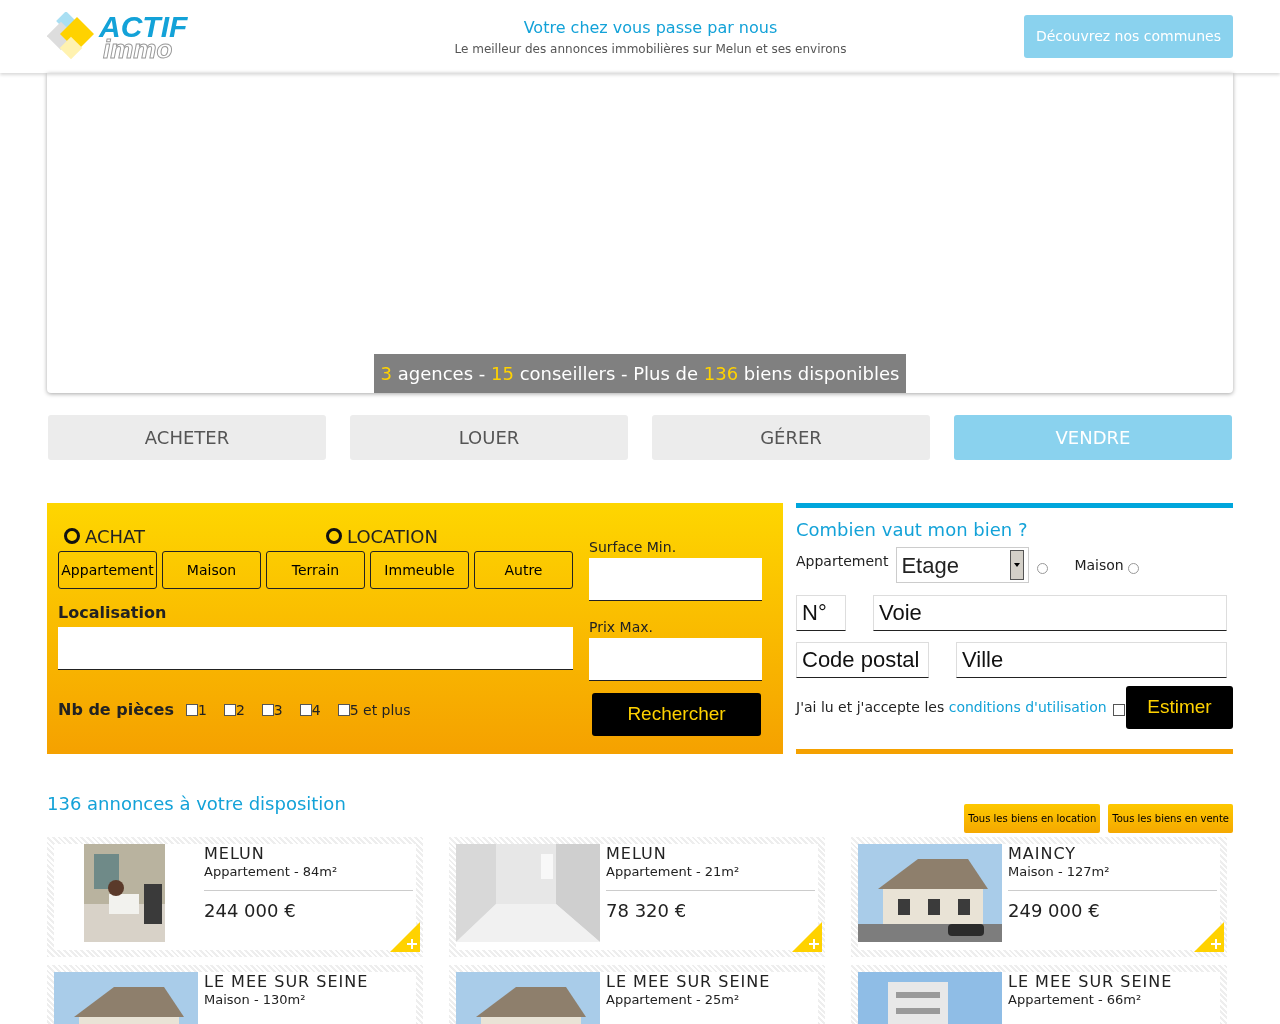 Image resolution: width=1280 pixels, height=1024 pixels. I want to click on listing-details: Appartement - 66m², so click(1075, 1000).